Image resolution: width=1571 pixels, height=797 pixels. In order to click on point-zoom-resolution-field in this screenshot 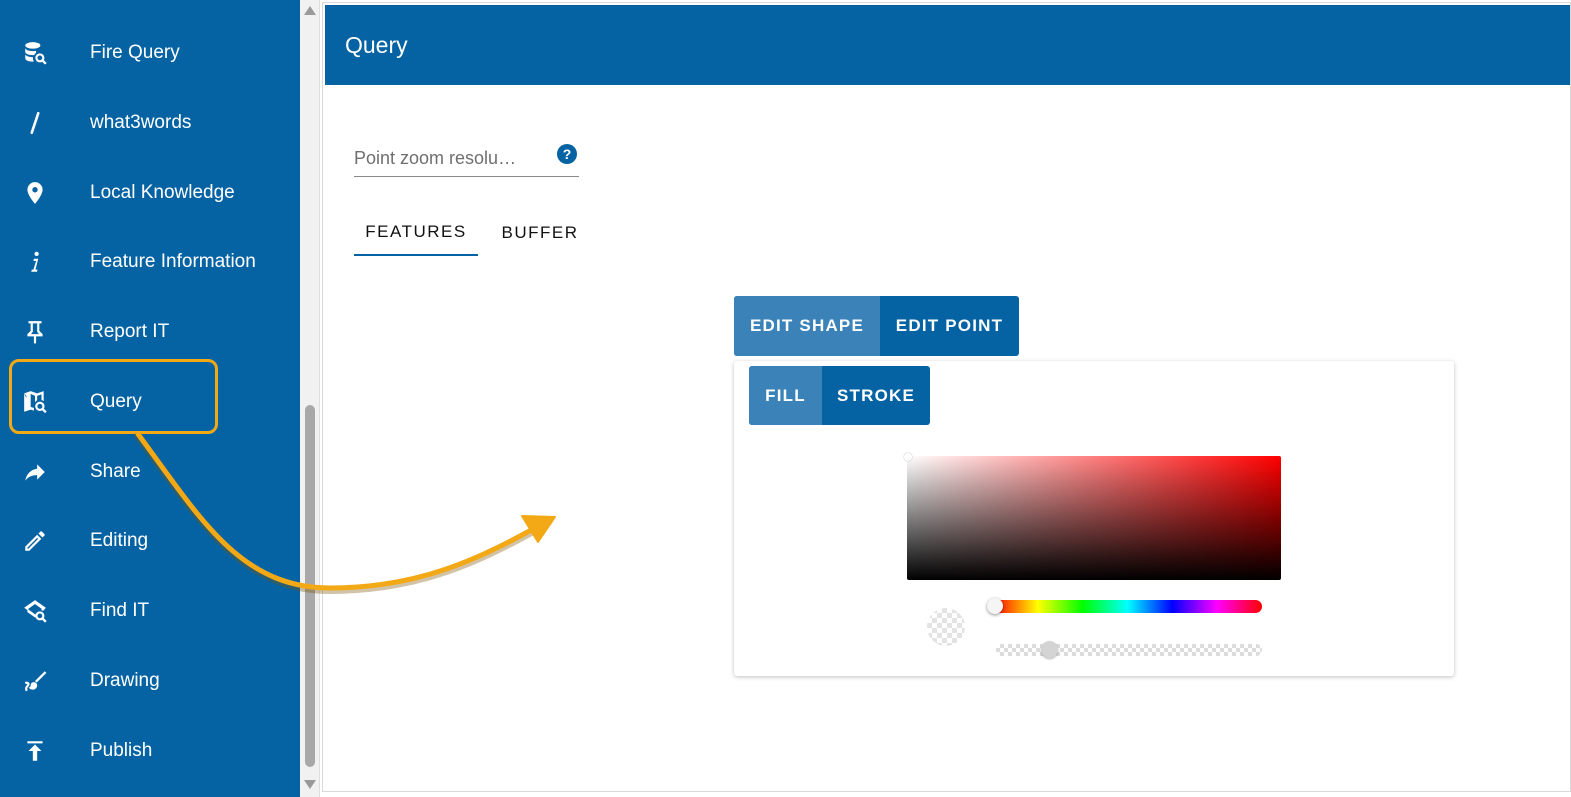, I will do `click(466, 158)`.